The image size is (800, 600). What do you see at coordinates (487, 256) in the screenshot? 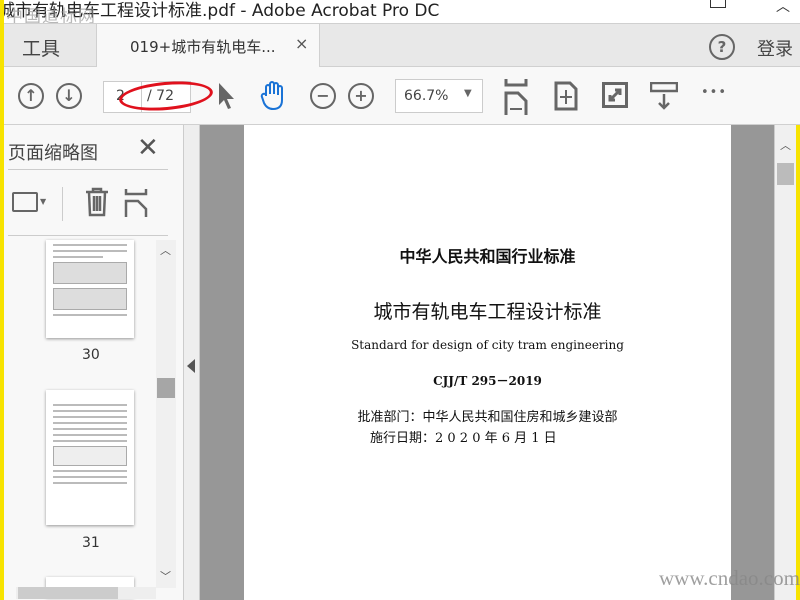
I see `doc-category: 中华人民共和国行业标准` at bounding box center [487, 256].